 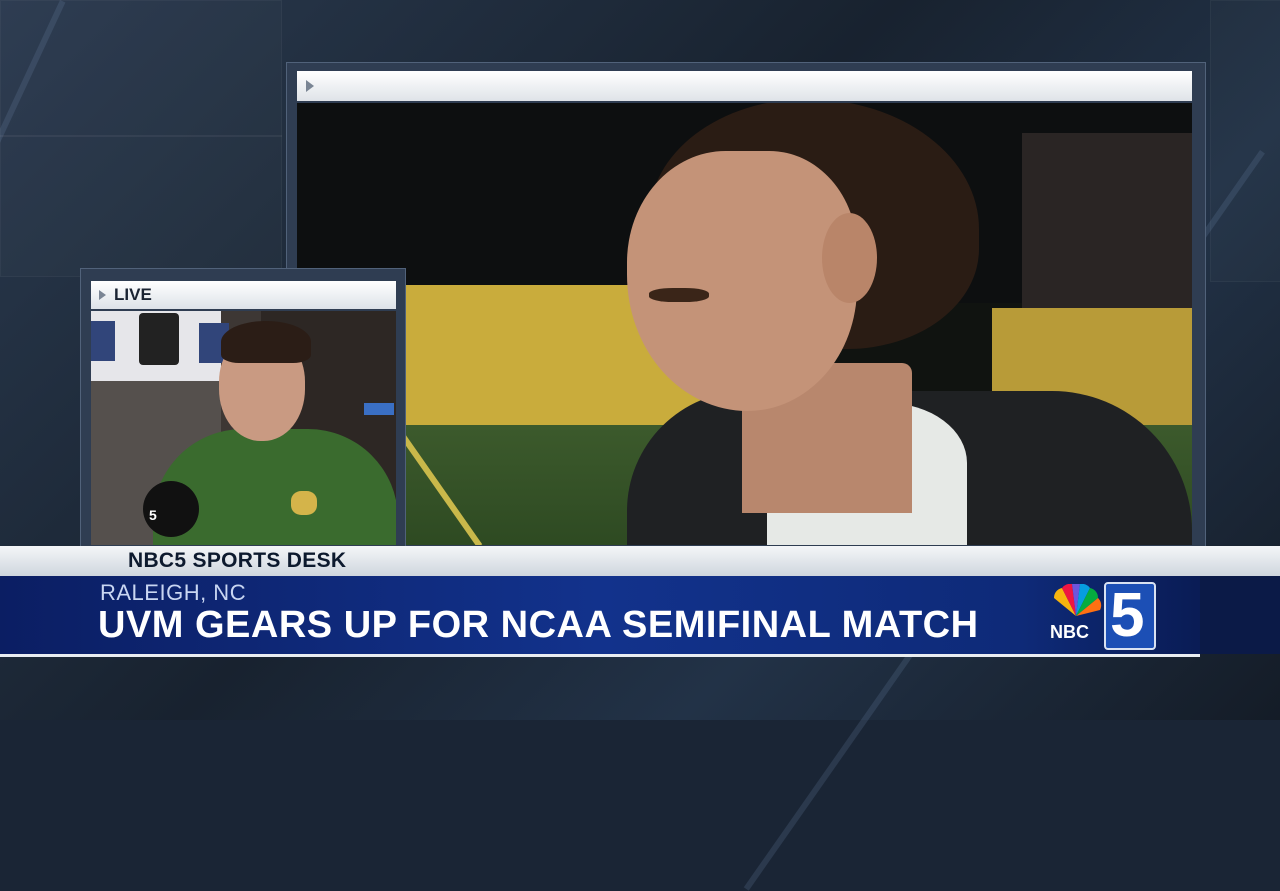 I want to click on nbc-wordmark: NBC, so click(x=1069, y=632).